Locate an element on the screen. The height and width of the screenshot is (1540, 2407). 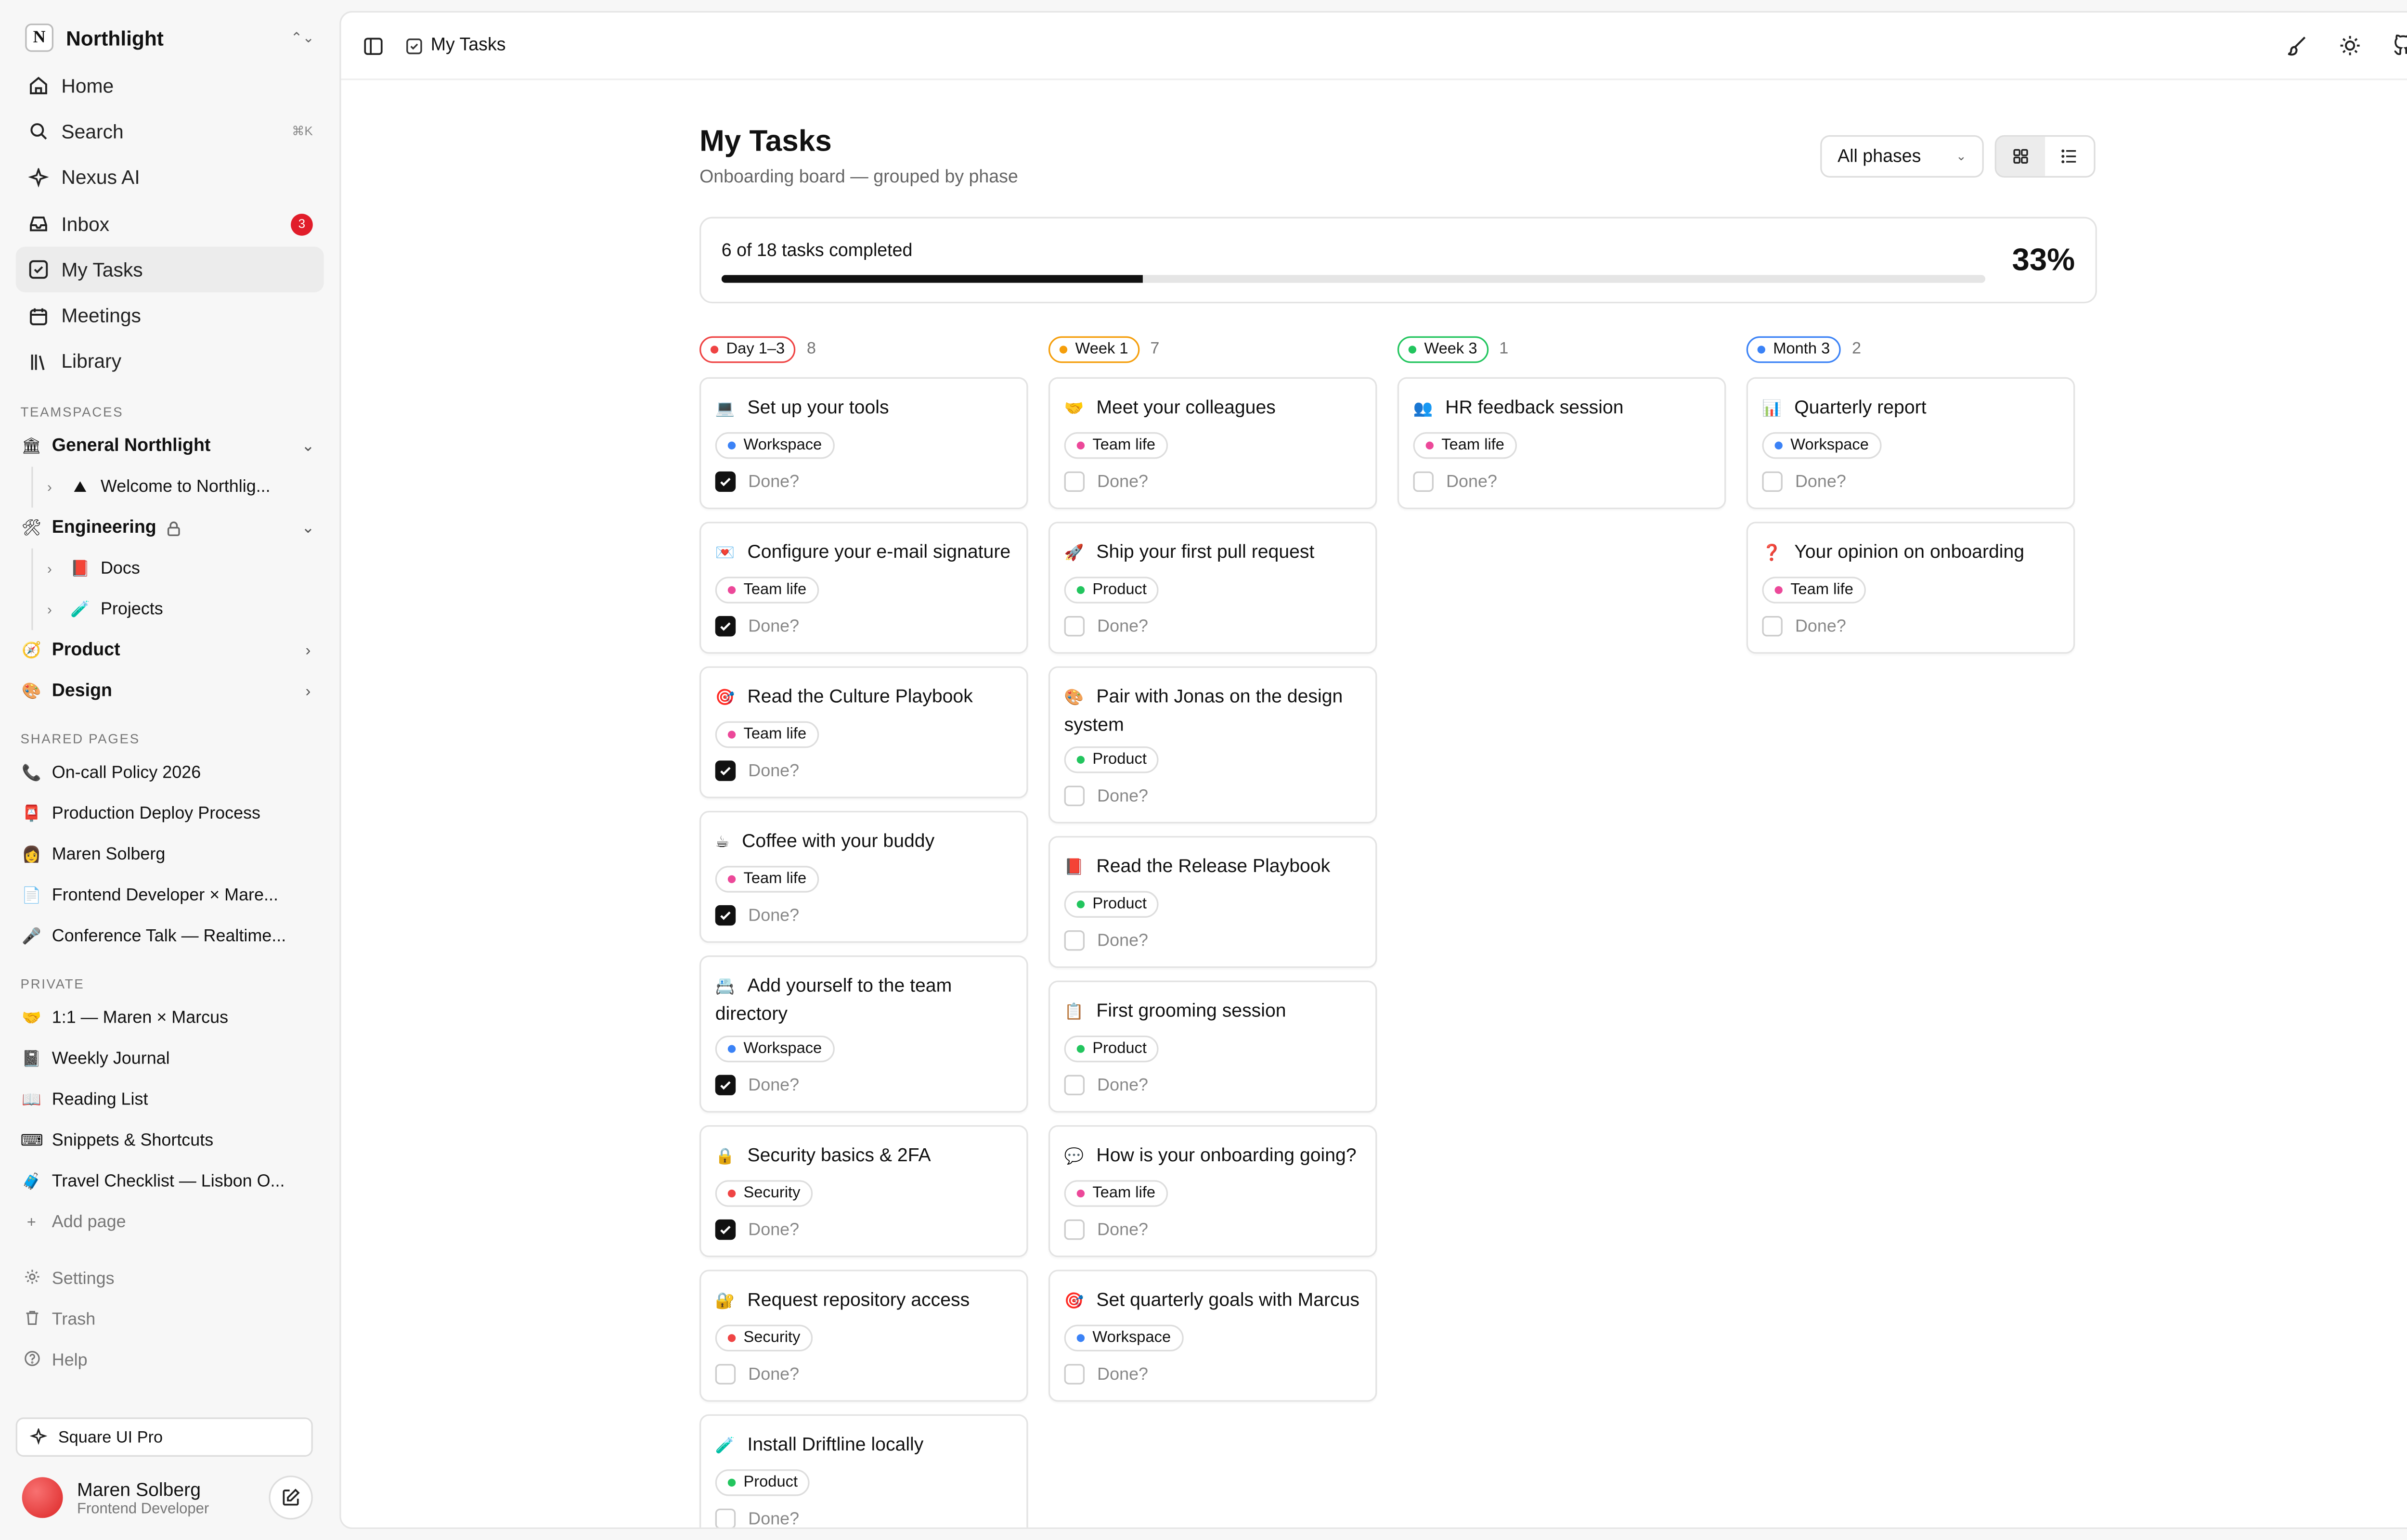
add-page-button: + Add page is located at coordinates (170, 1222).